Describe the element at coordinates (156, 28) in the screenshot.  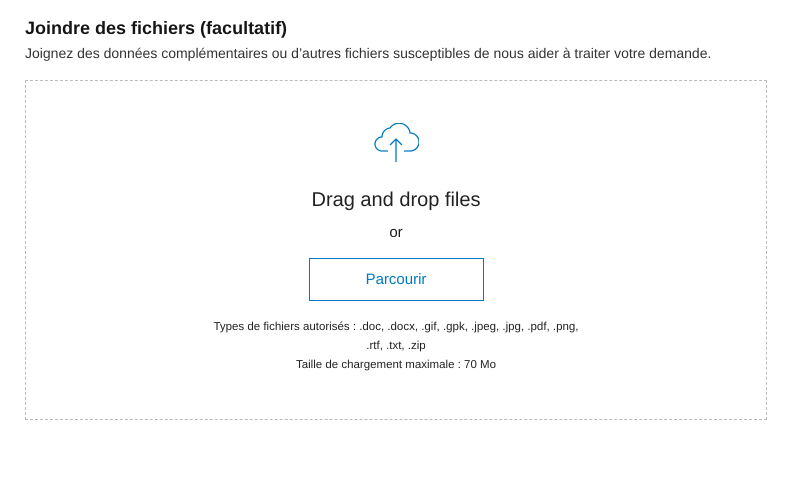
I see `section-title: Joindre des fichiers (facultatif)` at that location.